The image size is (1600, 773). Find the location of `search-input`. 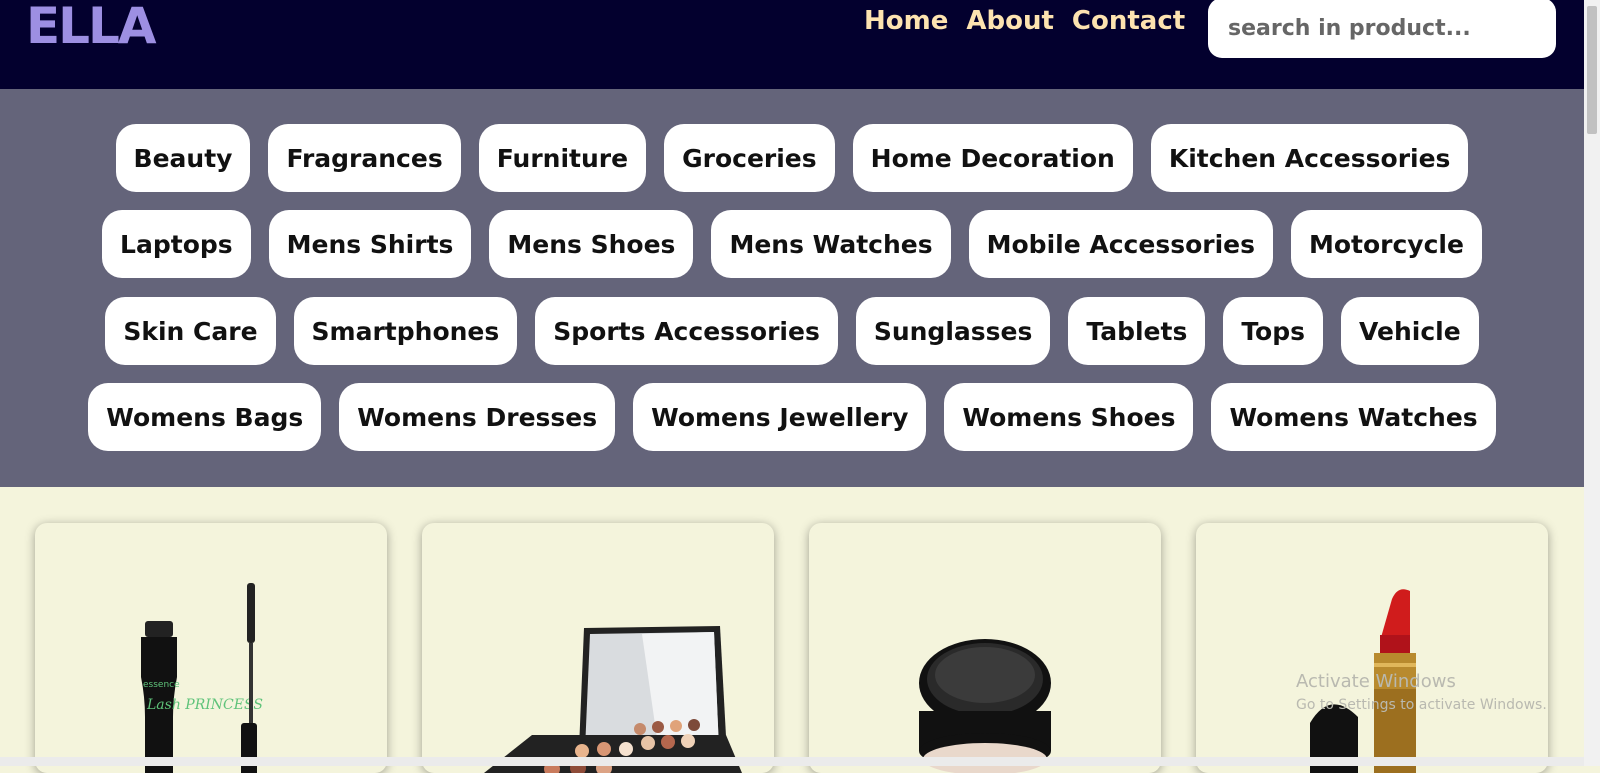

search-input is located at coordinates (1382, 28).